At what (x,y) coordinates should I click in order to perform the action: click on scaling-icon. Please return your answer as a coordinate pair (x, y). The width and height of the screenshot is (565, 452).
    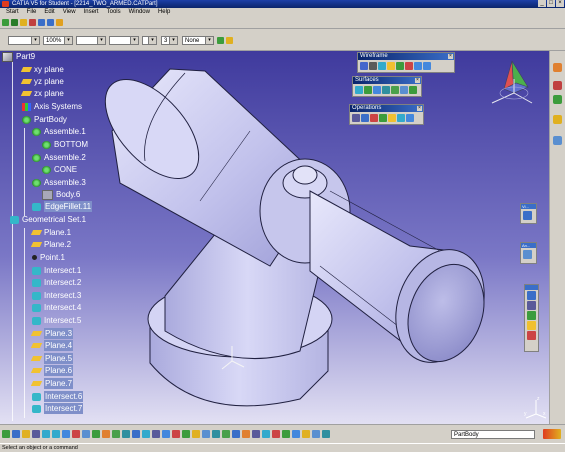
    Looking at the image, I should click on (256, 434).